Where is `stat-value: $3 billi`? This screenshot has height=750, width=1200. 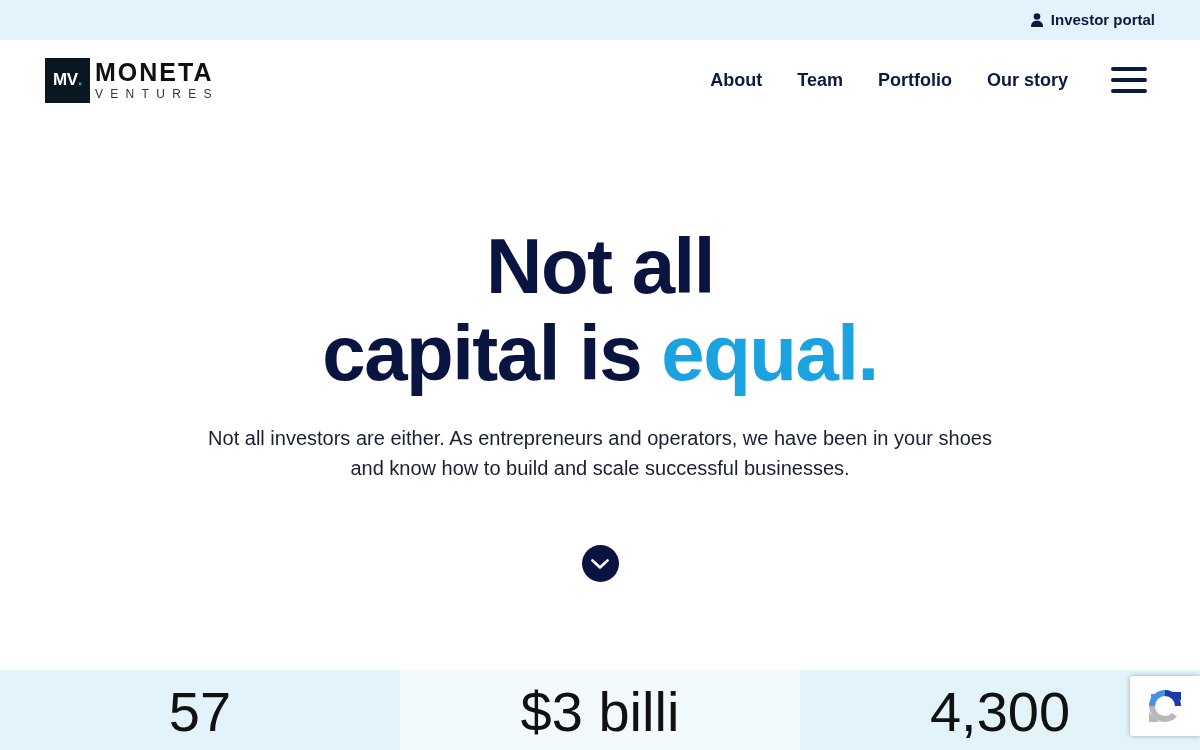 stat-value: $3 billi is located at coordinates (600, 712).